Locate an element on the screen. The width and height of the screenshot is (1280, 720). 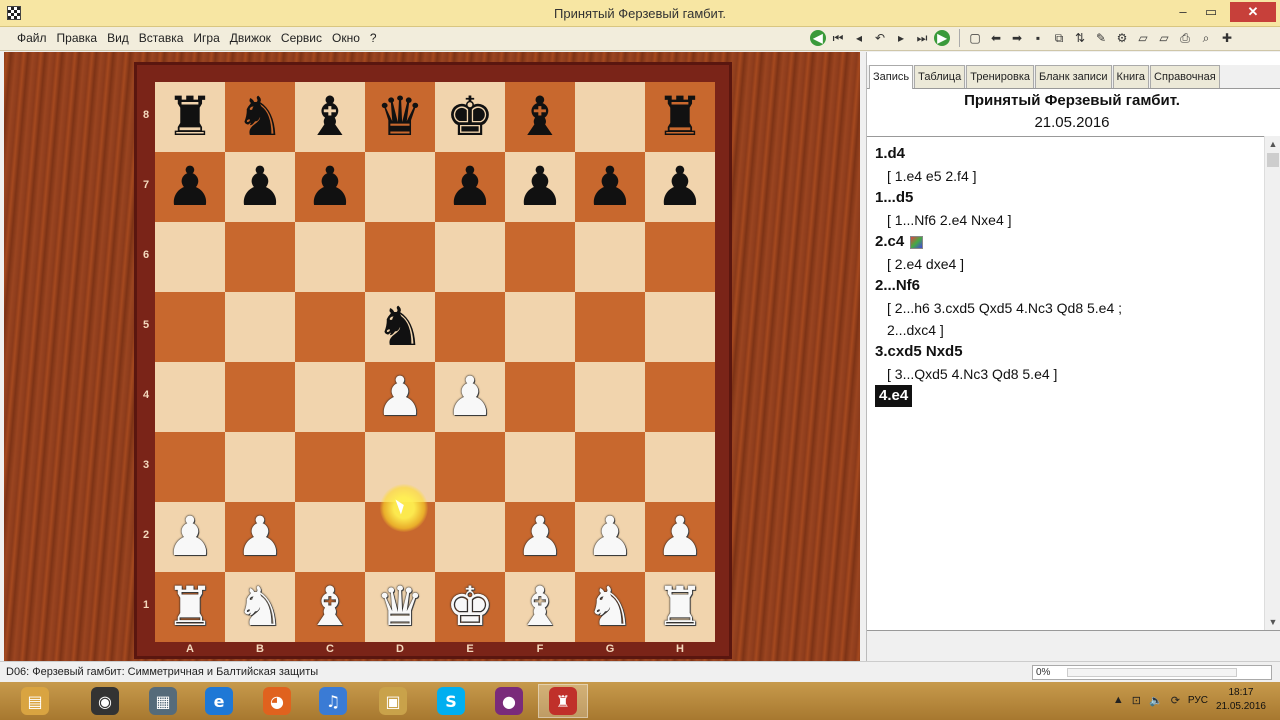
square-f5 is located at coordinates (540, 327).